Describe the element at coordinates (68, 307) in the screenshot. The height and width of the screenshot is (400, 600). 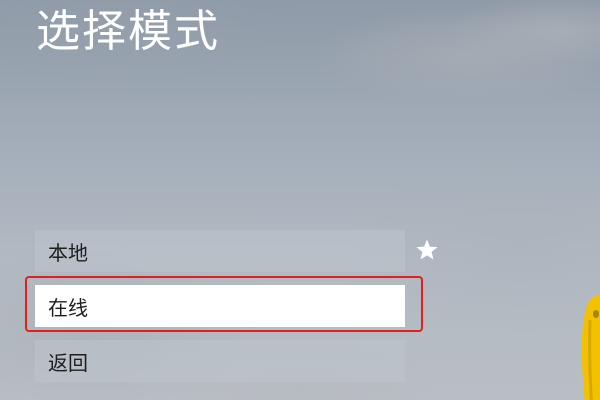
I see `menu-item-label: 在线` at that location.